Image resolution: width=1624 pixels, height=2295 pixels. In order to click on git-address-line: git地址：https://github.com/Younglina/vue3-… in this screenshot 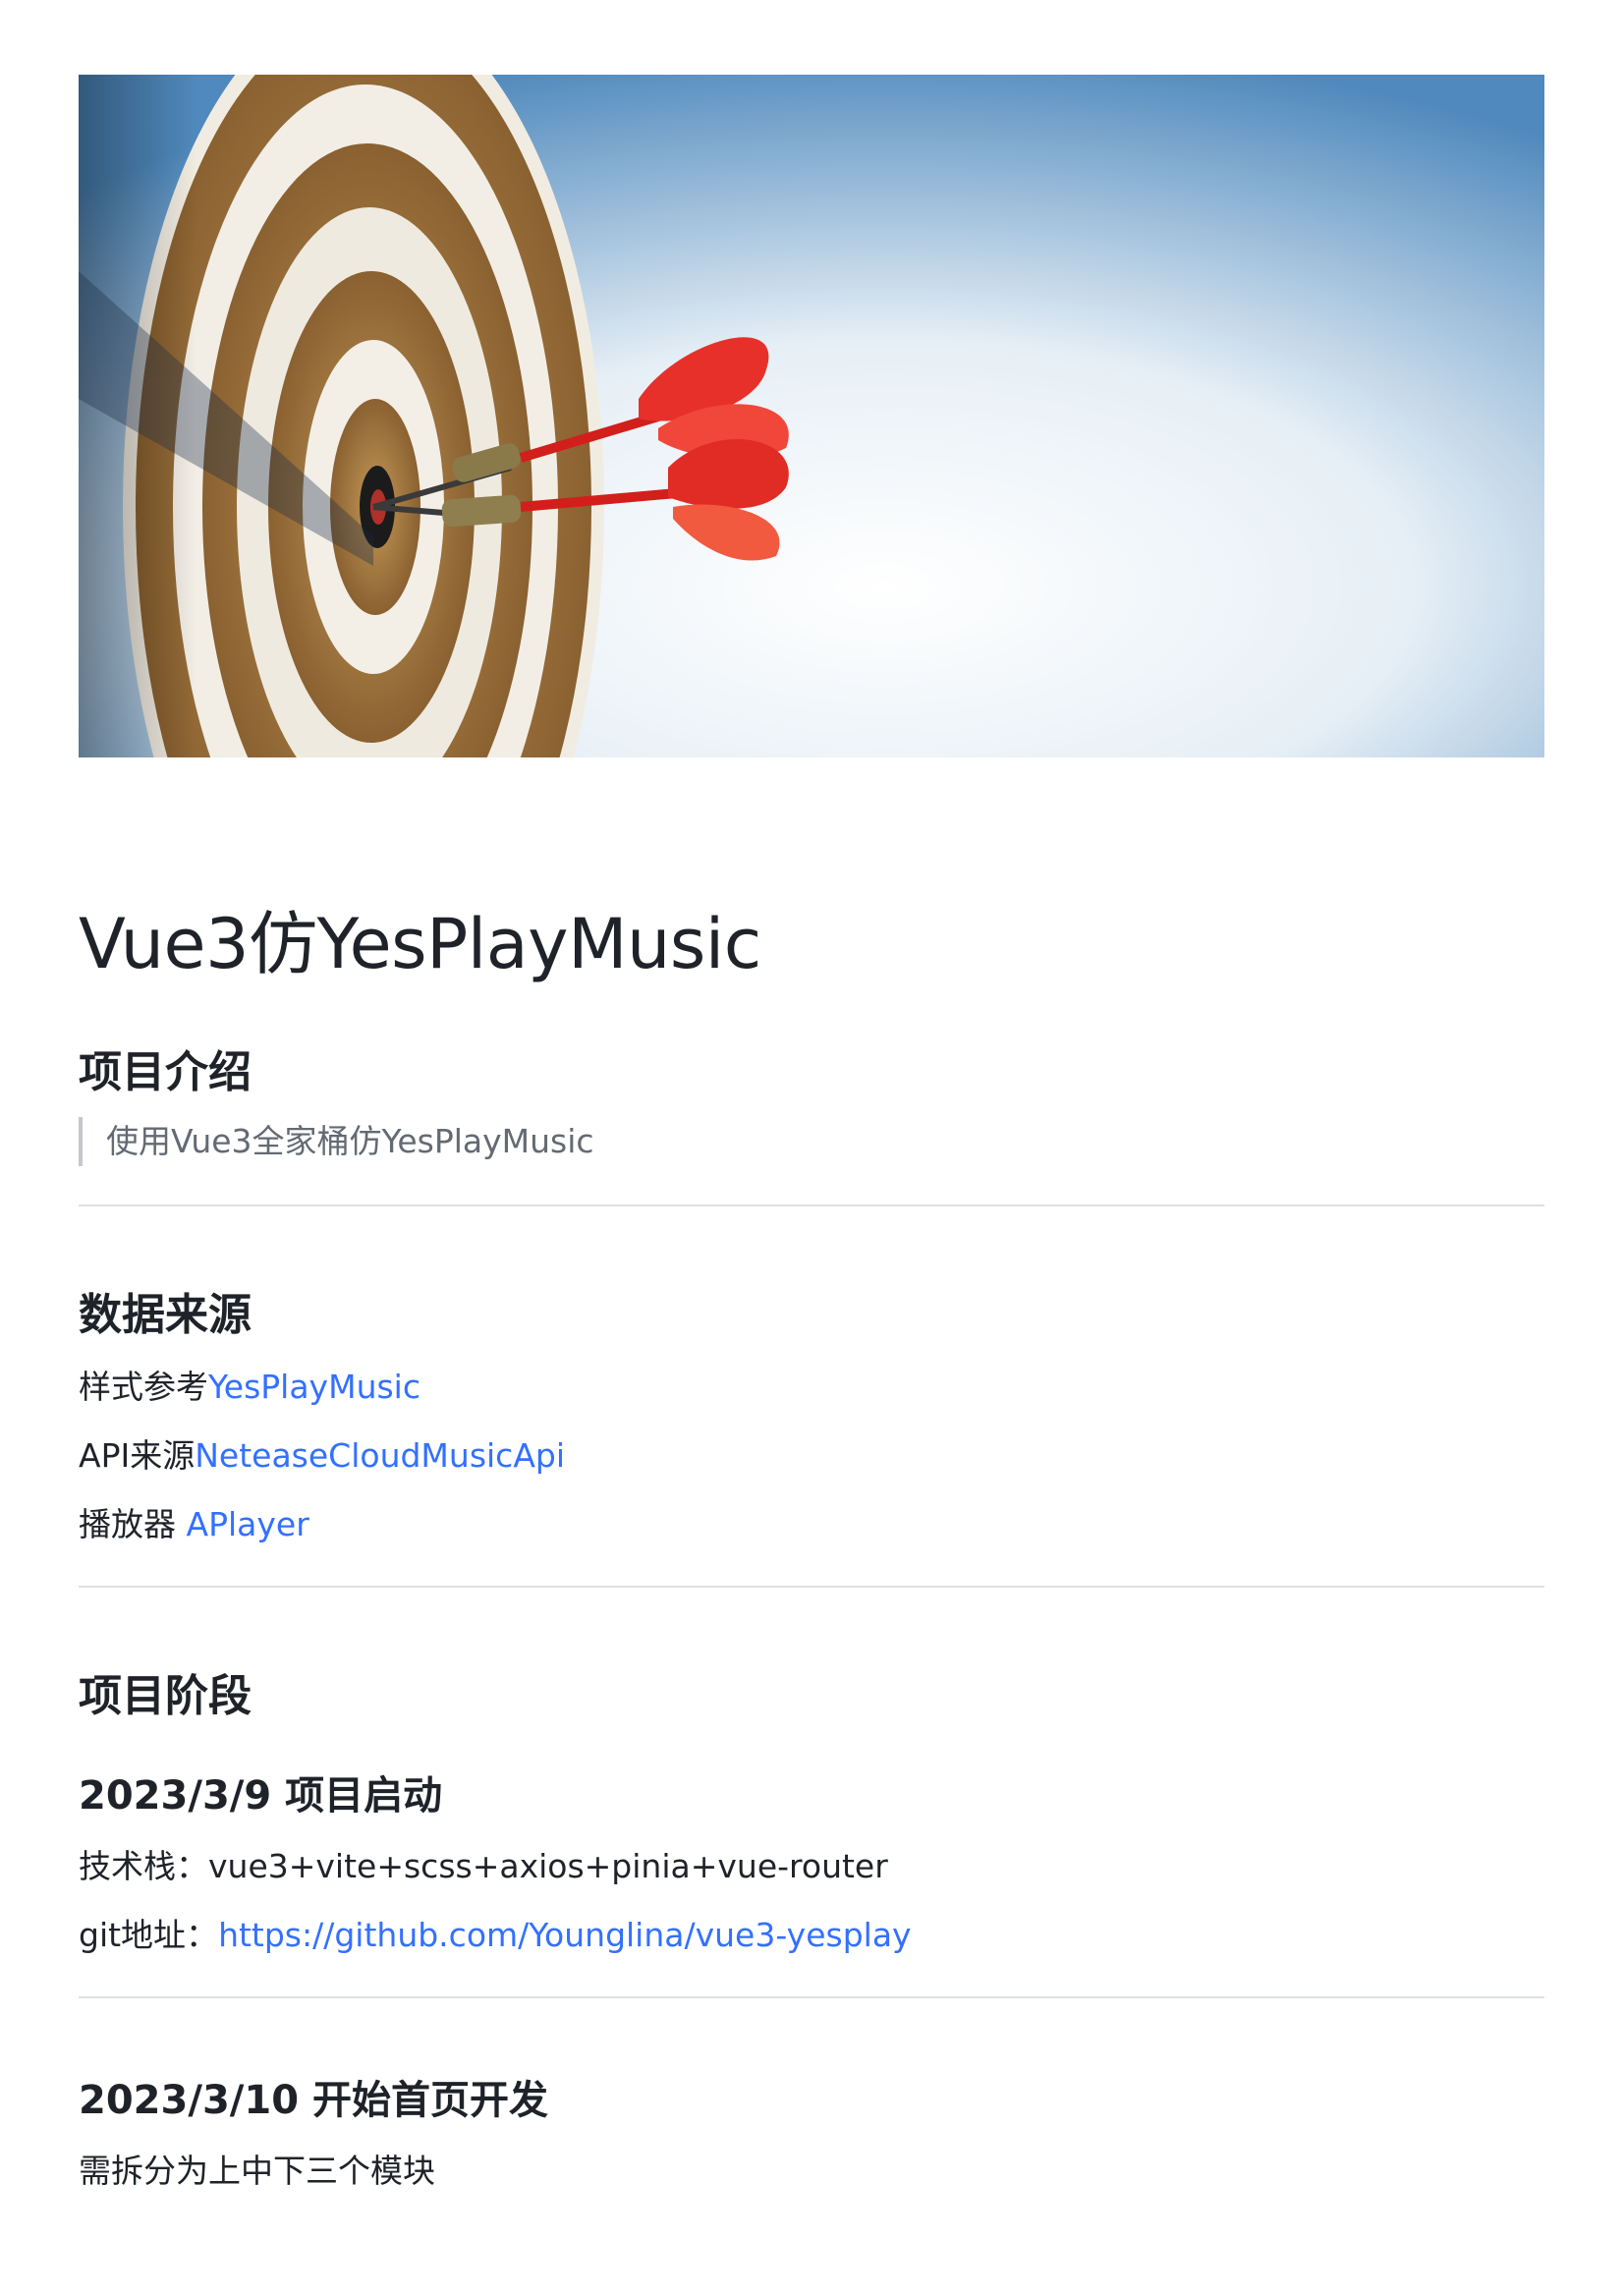, I will do `click(495, 1933)`.